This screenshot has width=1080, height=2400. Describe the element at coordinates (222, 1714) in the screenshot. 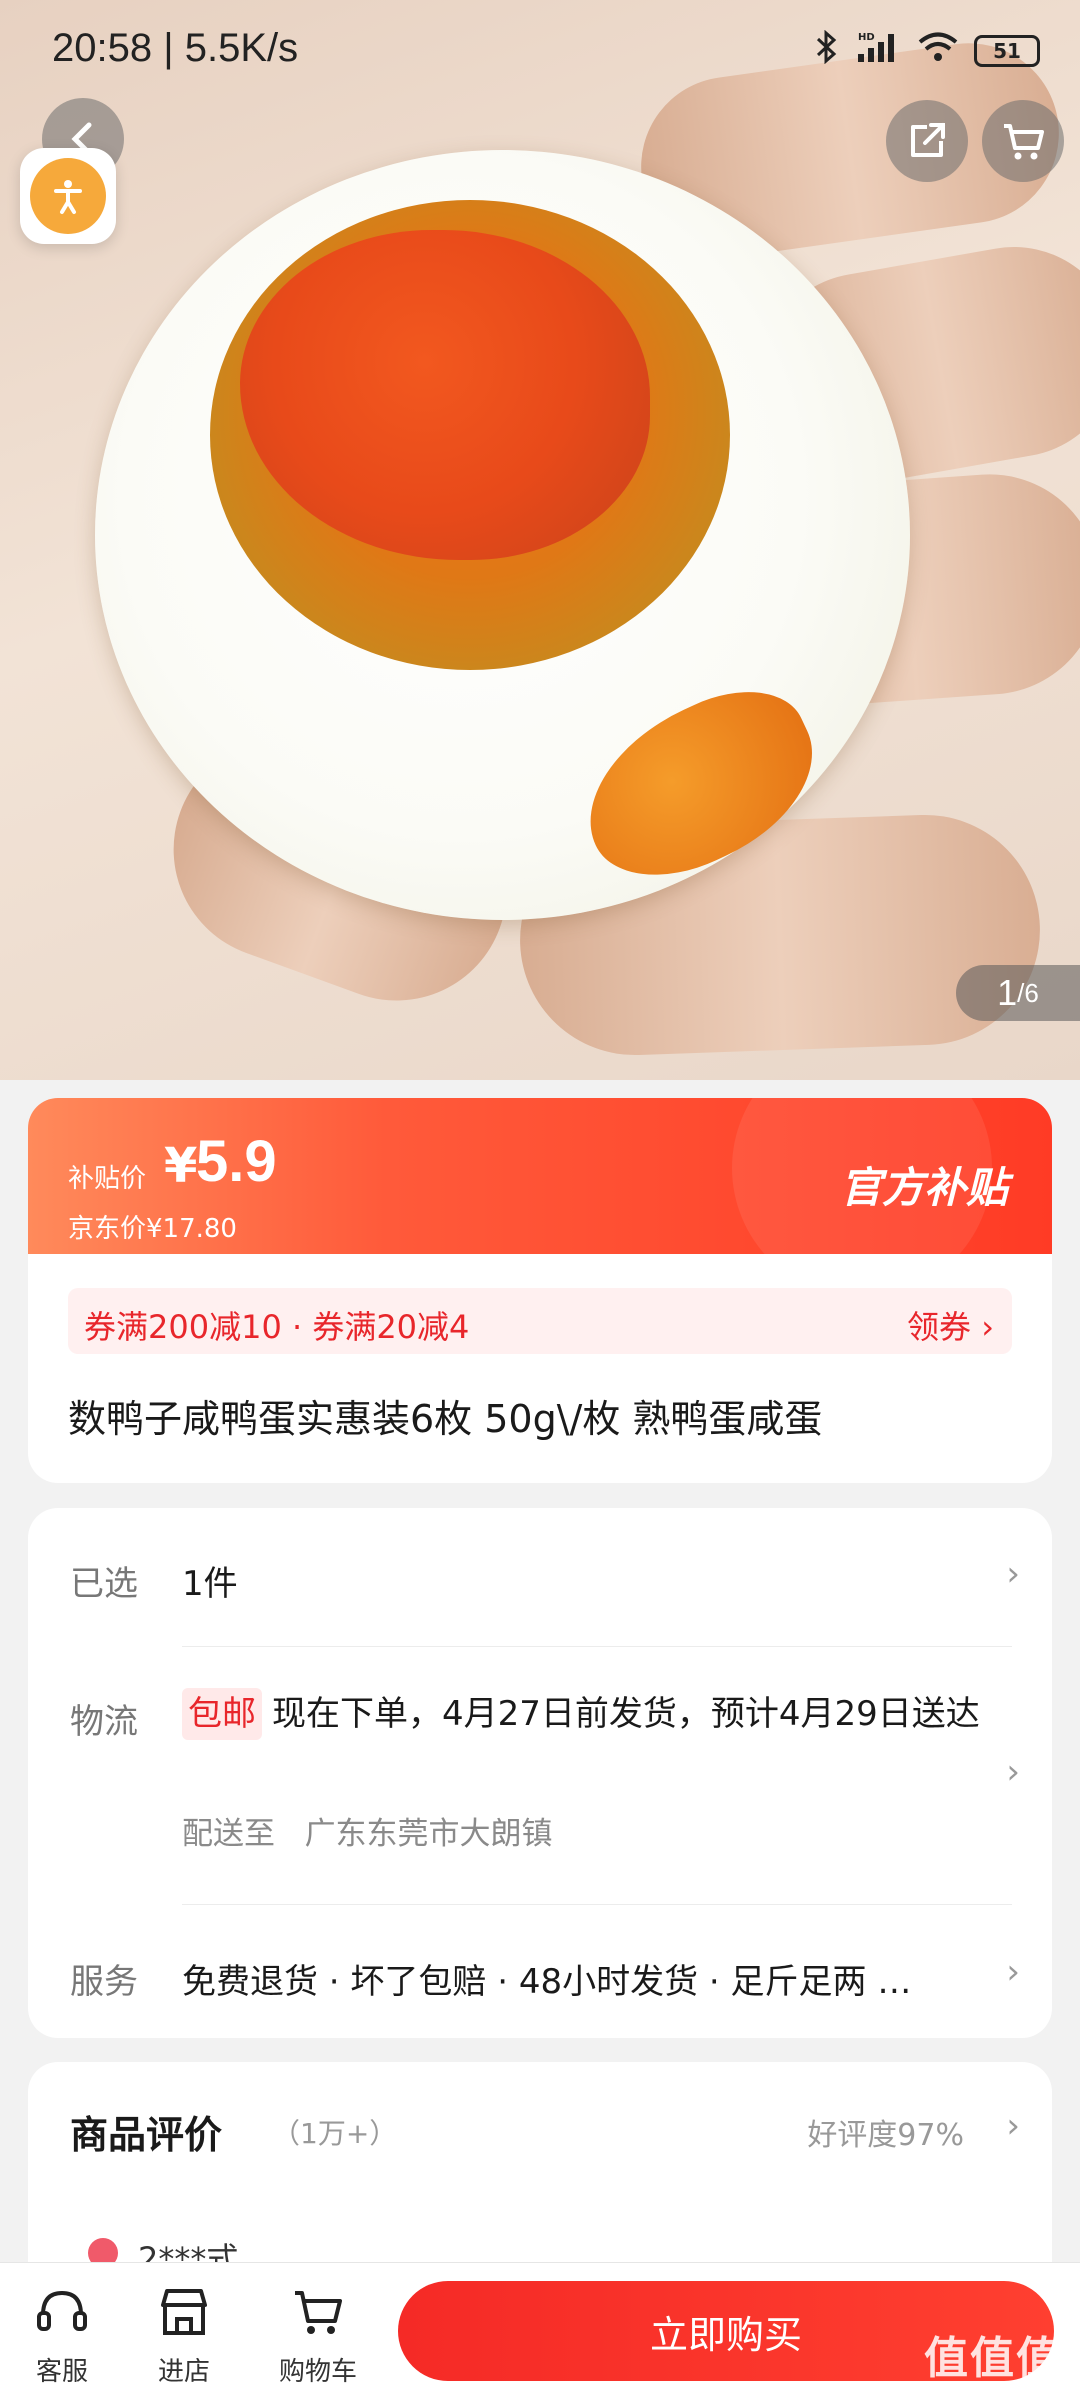

I see `free-shipping-badge: 包邮` at that location.